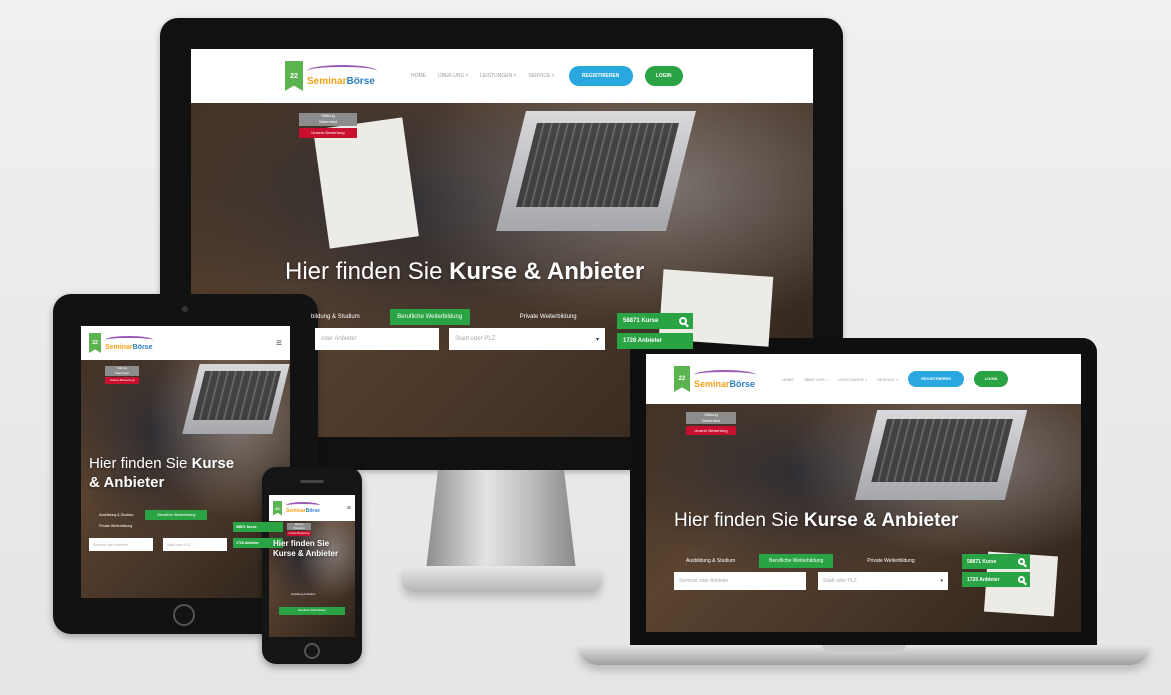  What do you see at coordinates (501, 520) in the screenshot?
I see `monitor-stand-neck` at bounding box center [501, 520].